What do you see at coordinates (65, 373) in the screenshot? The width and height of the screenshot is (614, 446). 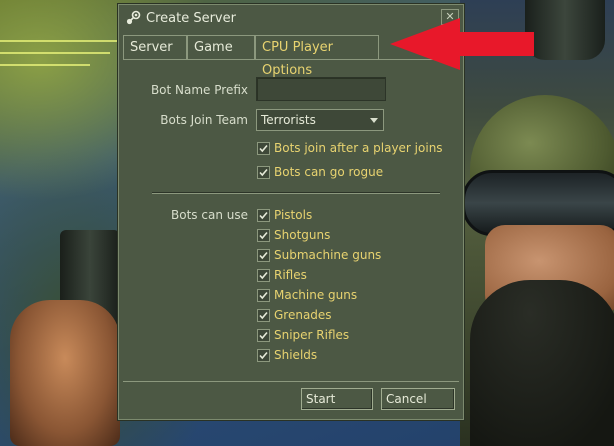 I see `background-hand` at bounding box center [65, 373].